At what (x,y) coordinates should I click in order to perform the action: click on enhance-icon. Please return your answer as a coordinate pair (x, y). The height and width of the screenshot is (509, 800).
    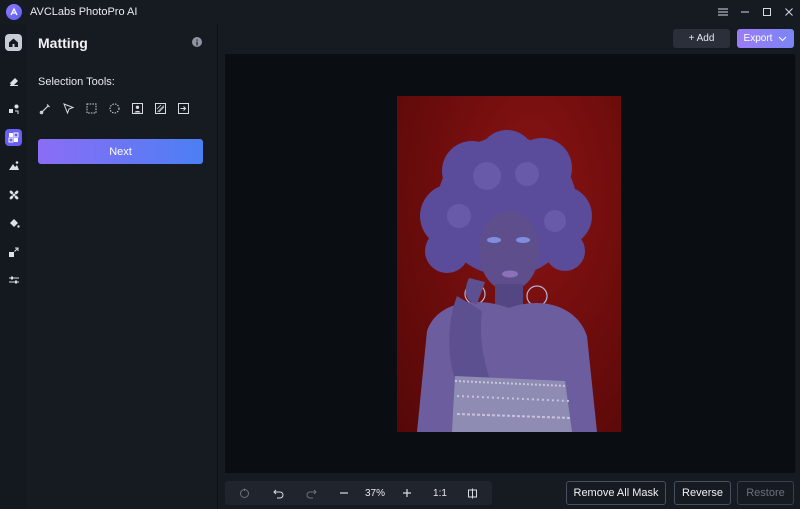
    Looking at the image, I should click on (13, 165).